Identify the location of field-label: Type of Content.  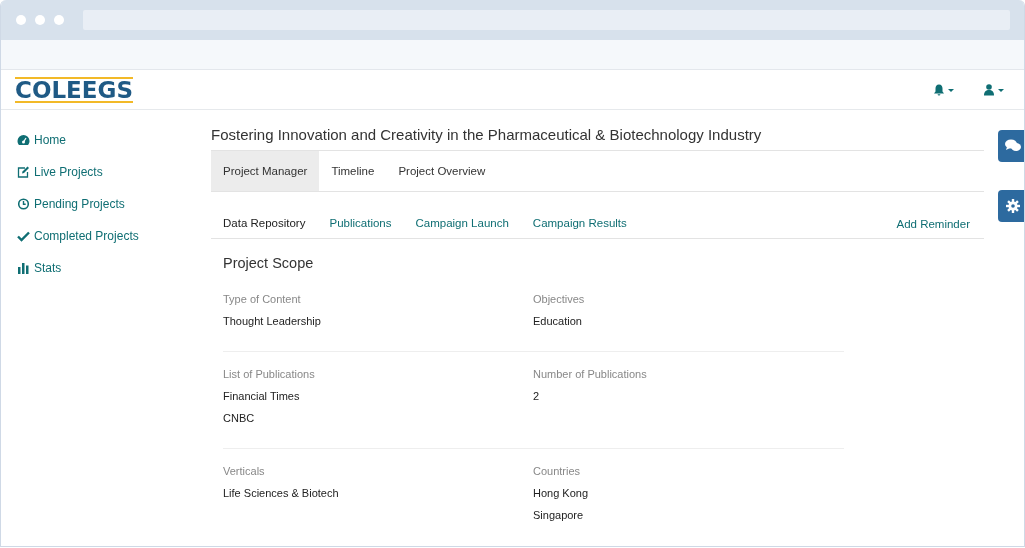
(262, 299).